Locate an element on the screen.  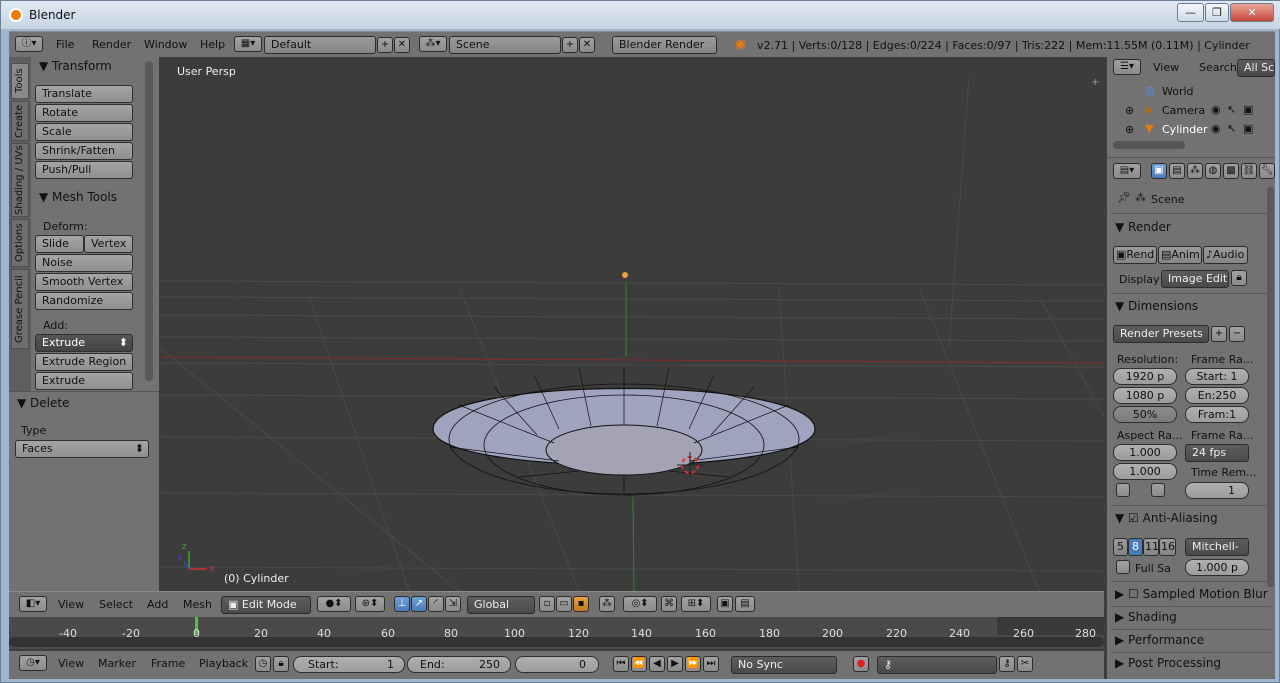
full-sample-checkbox is located at coordinates (1123, 567).